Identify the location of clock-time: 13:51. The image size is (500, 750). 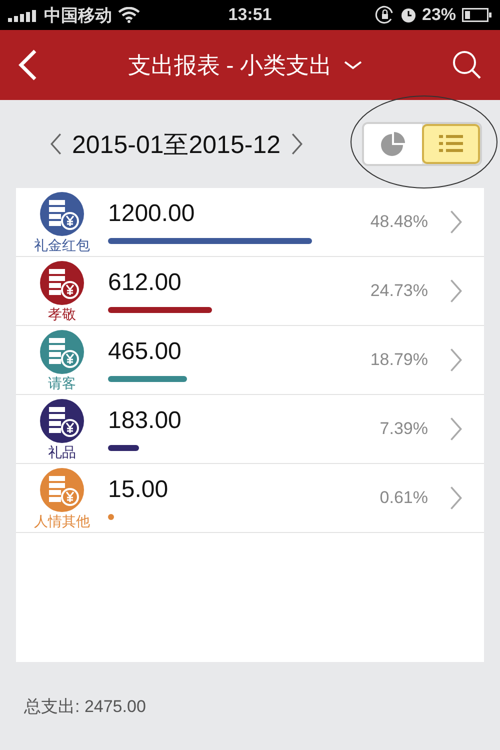
(250, 15).